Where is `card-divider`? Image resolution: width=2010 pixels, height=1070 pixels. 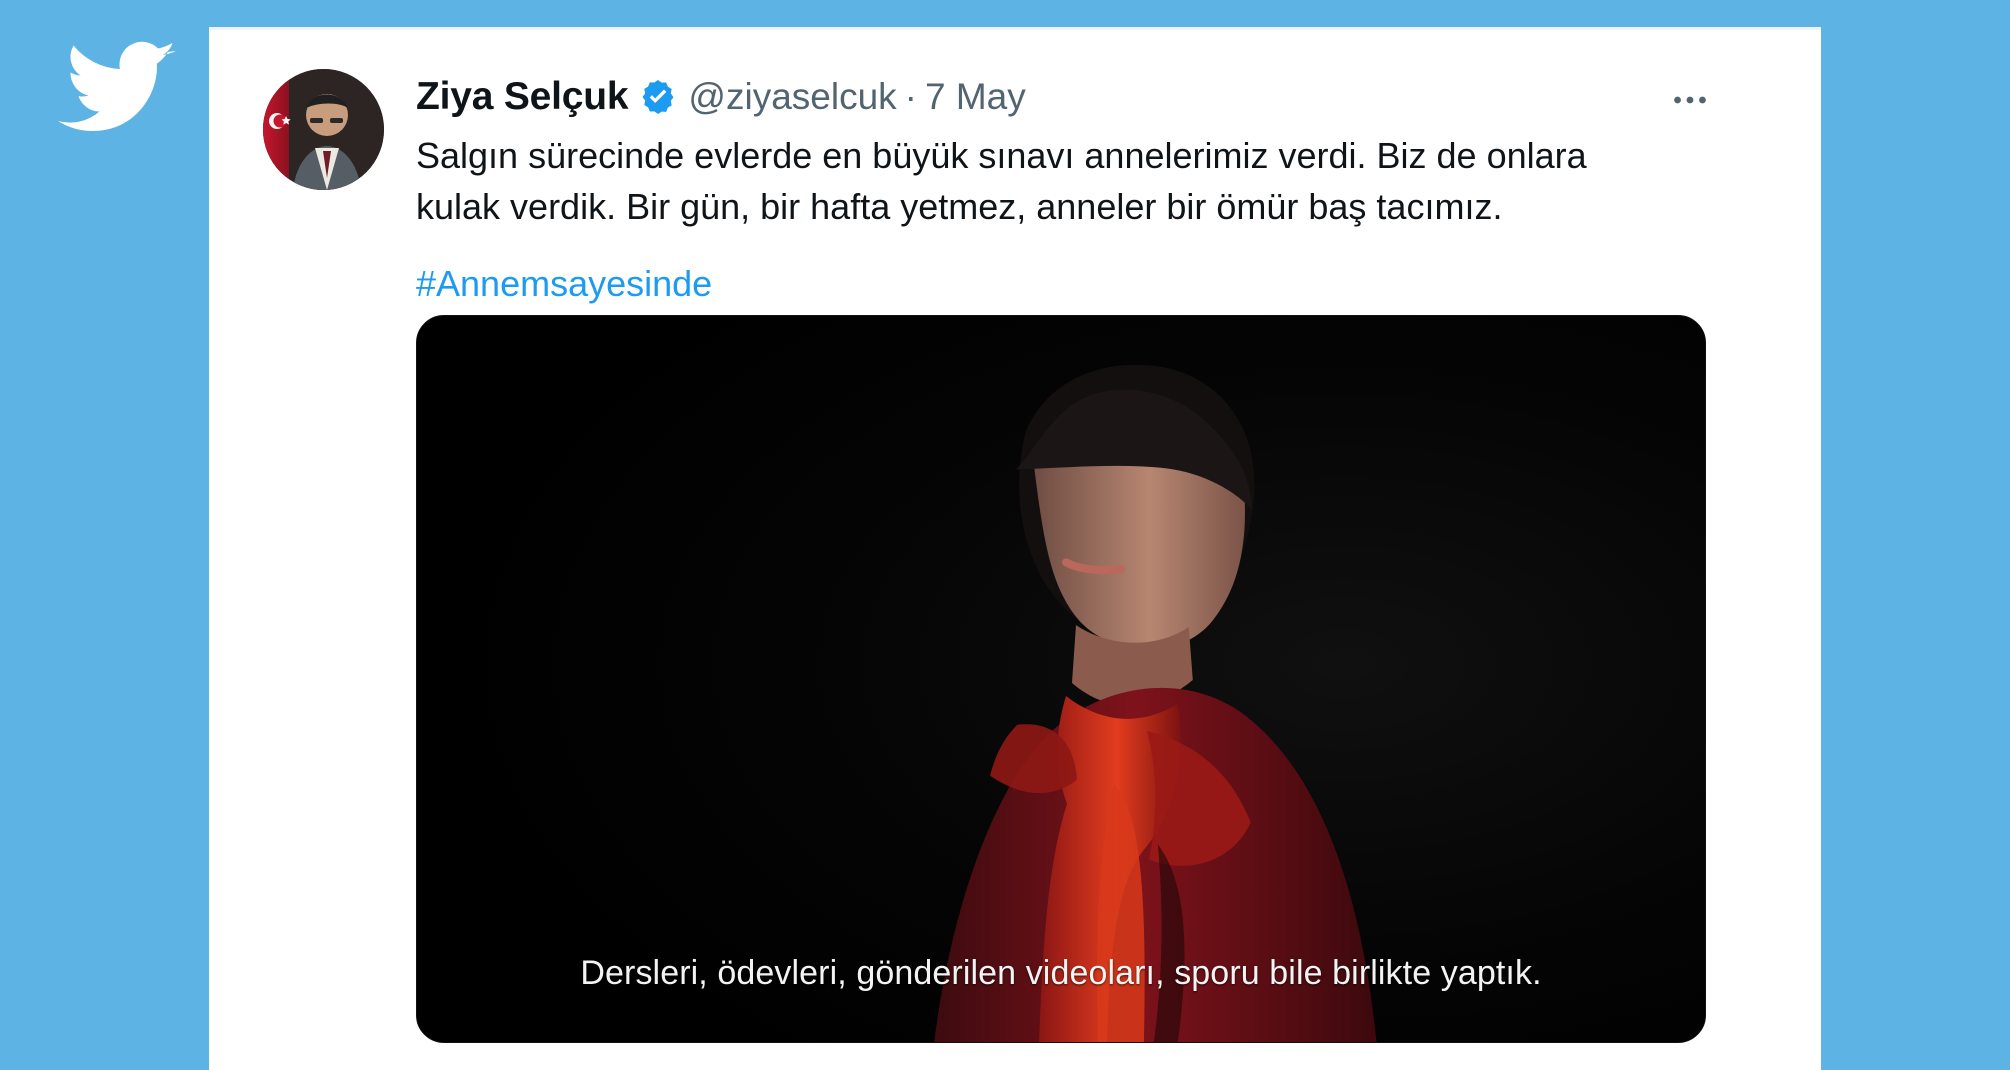 card-divider is located at coordinates (1015, 28).